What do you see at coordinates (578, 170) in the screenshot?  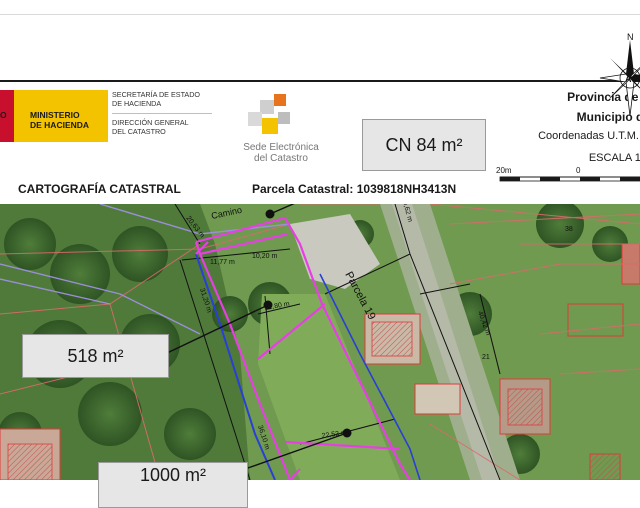 I see `scale-label-zero: 0` at bounding box center [578, 170].